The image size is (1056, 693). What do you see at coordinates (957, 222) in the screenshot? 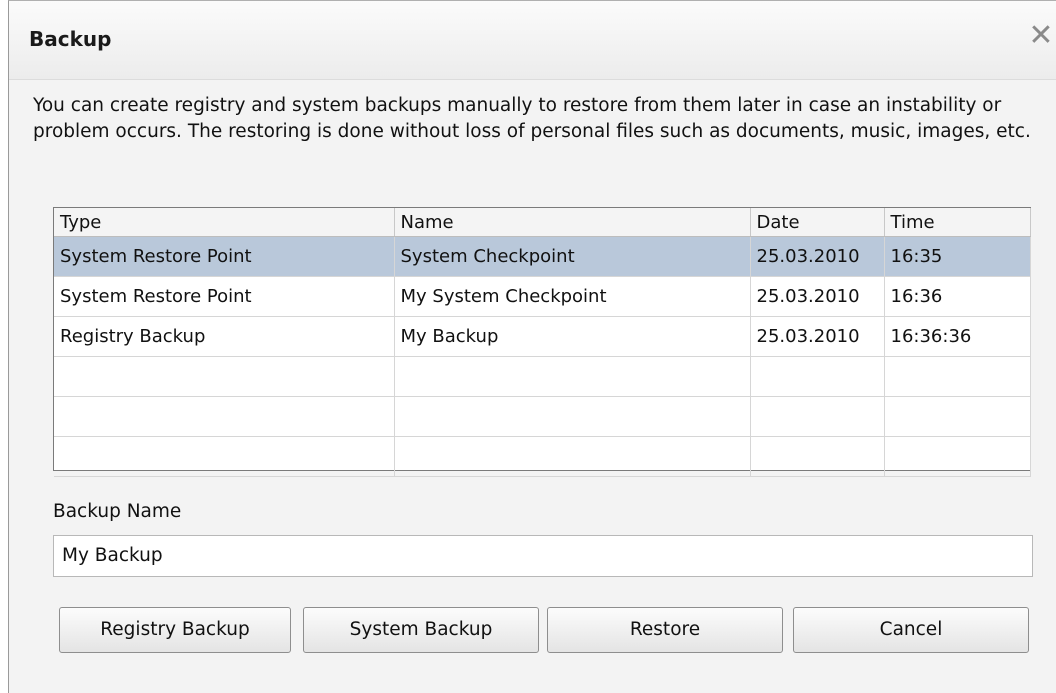
I see `column-header-time: Time` at bounding box center [957, 222].